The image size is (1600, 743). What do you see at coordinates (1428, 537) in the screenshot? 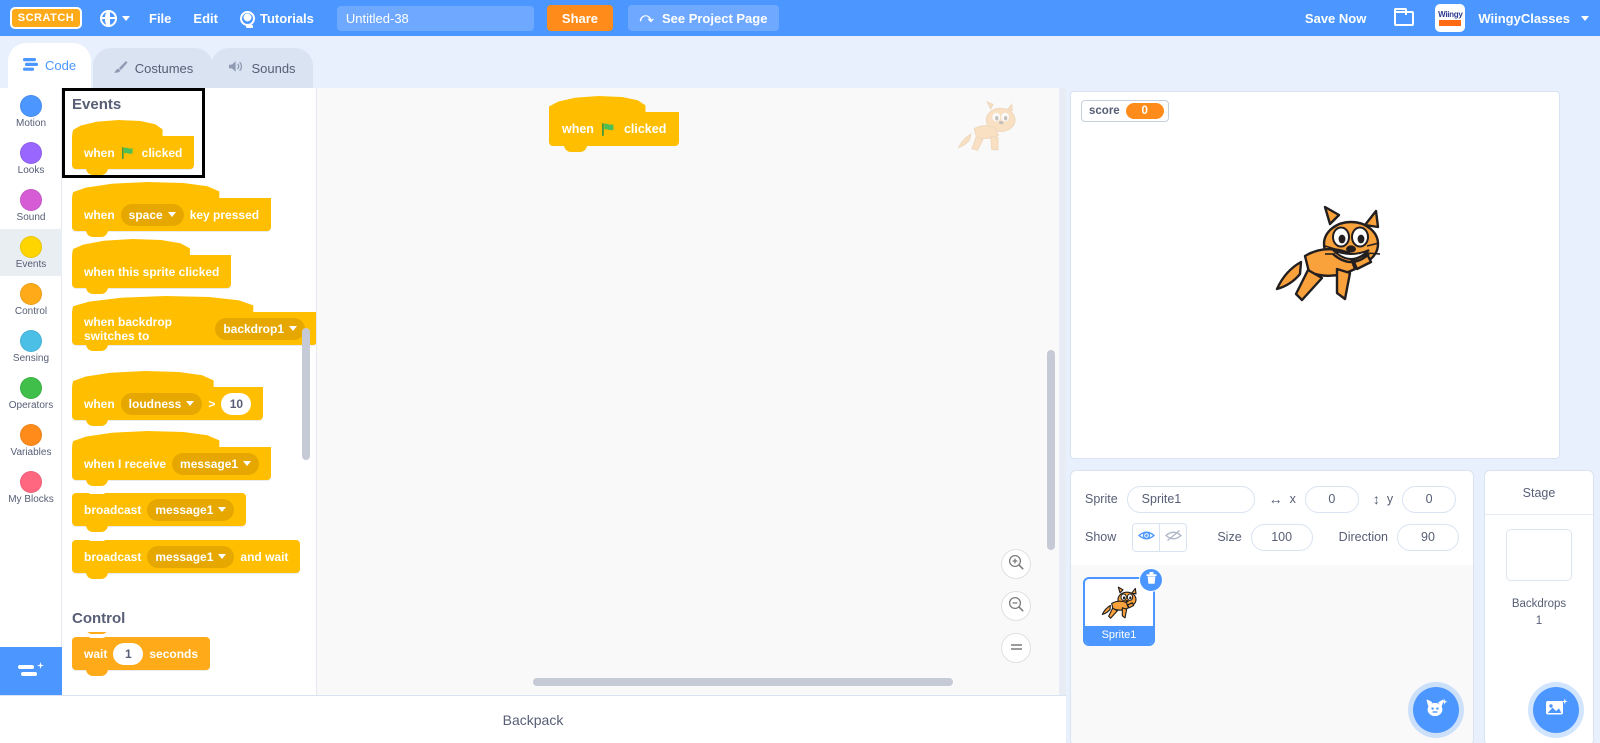
I see `sprite-direction-input` at bounding box center [1428, 537].